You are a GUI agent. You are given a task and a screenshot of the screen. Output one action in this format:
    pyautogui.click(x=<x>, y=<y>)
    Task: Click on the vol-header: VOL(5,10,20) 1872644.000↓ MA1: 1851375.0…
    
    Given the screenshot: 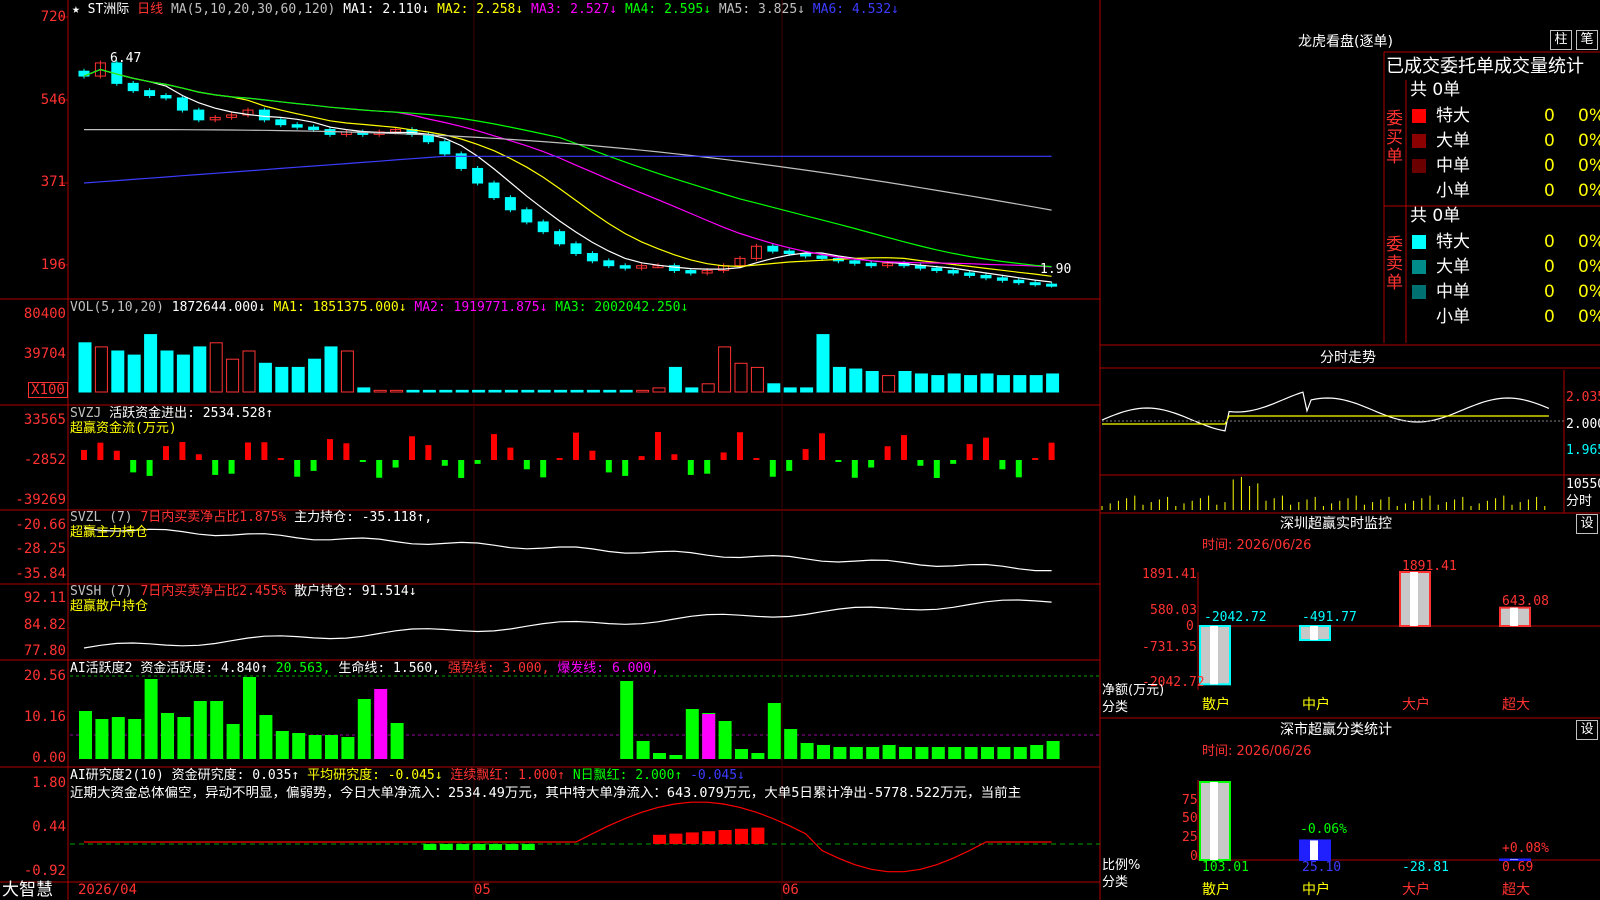 What is the action you would take?
    pyautogui.click(x=379, y=307)
    